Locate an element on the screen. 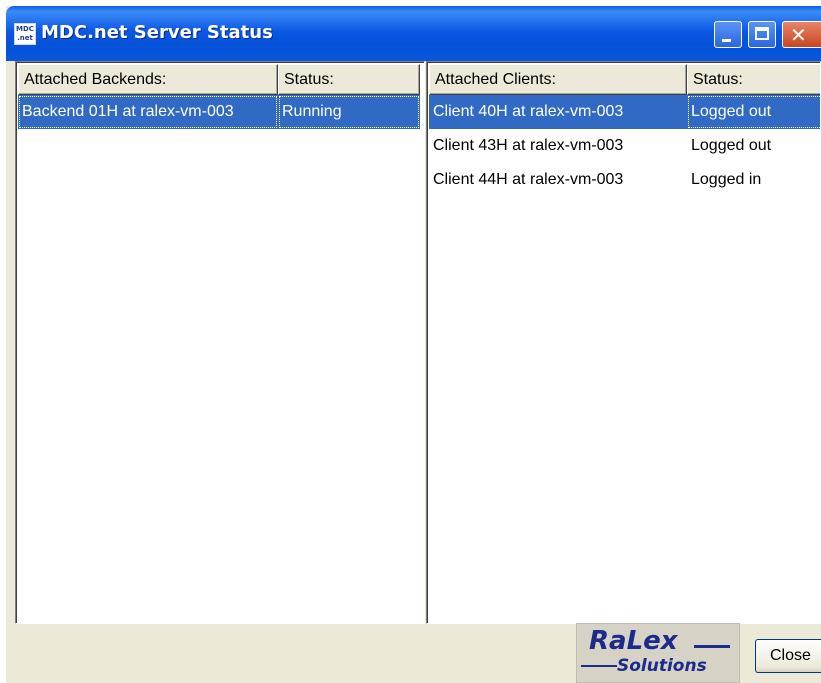 Image resolution: width=821 pixels, height=683 pixels. close-icon: ✕ is located at coordinates (798, 35).